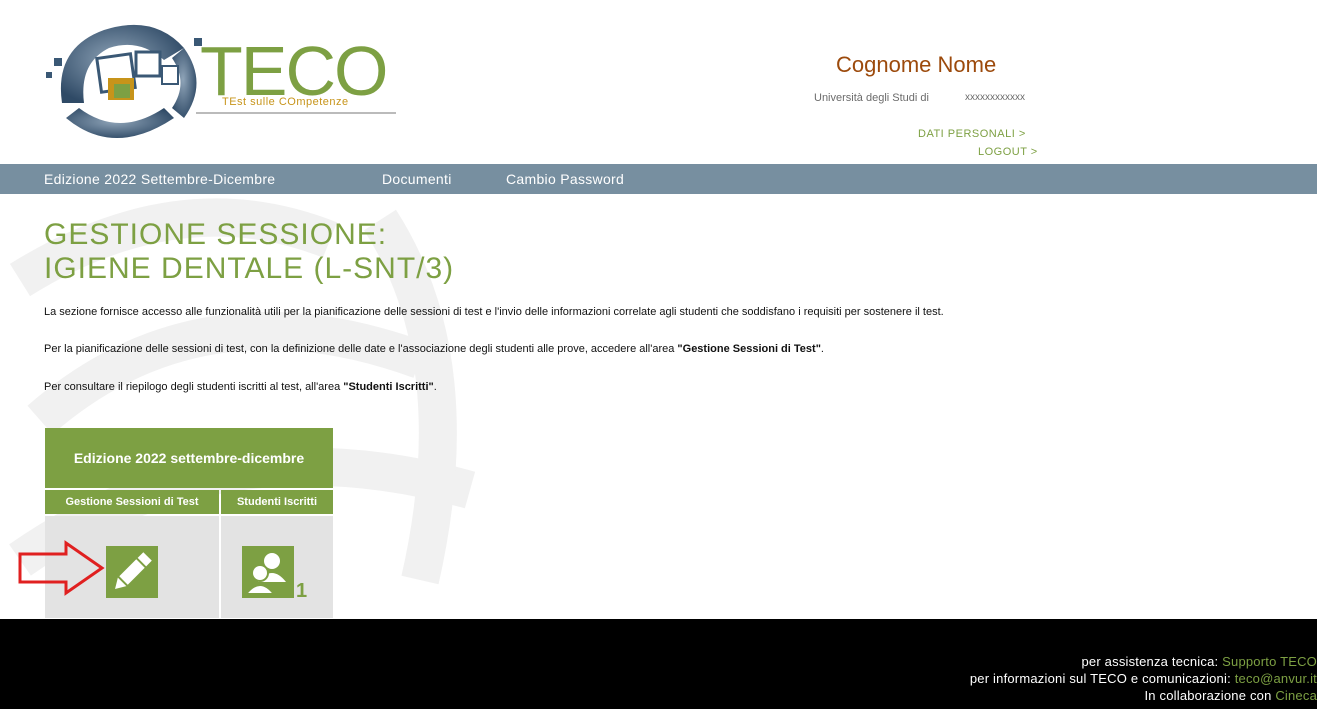  What do you see at coordinates (871, 98) in the screenshot?
I see `university-label: Università degli Studi di` at bounding box center [871, 98].